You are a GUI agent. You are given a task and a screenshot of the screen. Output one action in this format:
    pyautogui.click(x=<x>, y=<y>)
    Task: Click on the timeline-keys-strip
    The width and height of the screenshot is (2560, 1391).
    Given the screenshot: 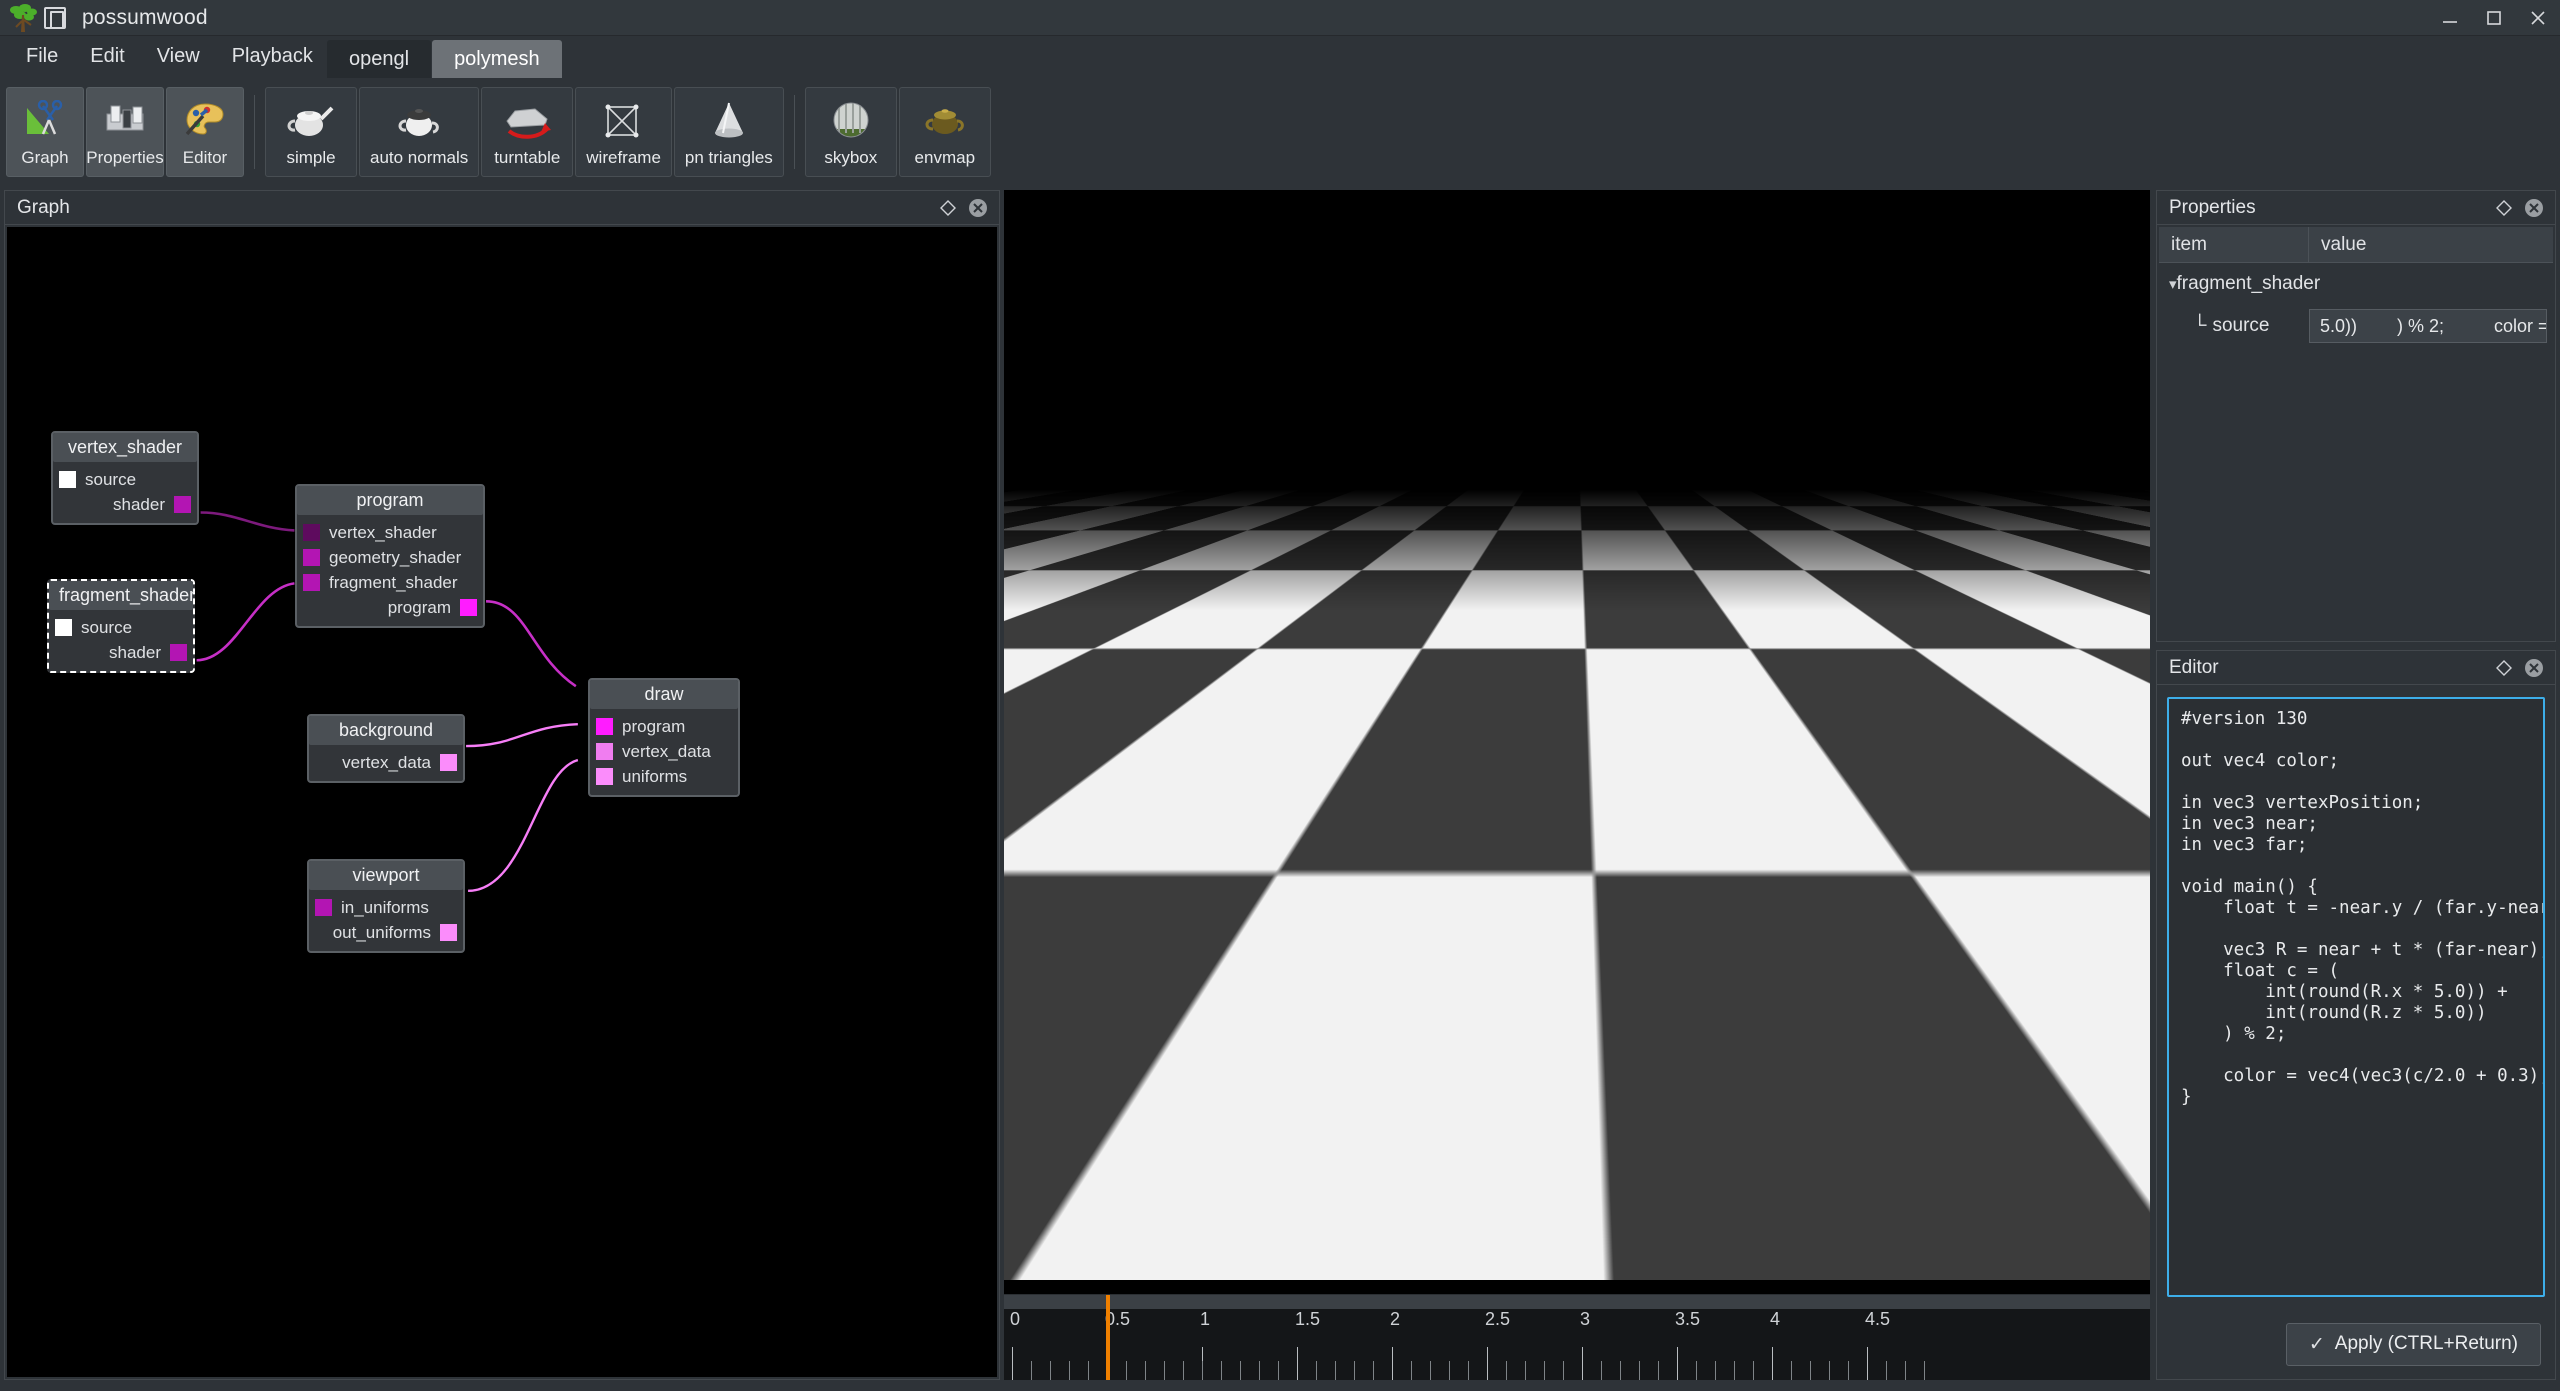 What is the action you would take?
    pyautogui.click(x=1577, y=1302)
    